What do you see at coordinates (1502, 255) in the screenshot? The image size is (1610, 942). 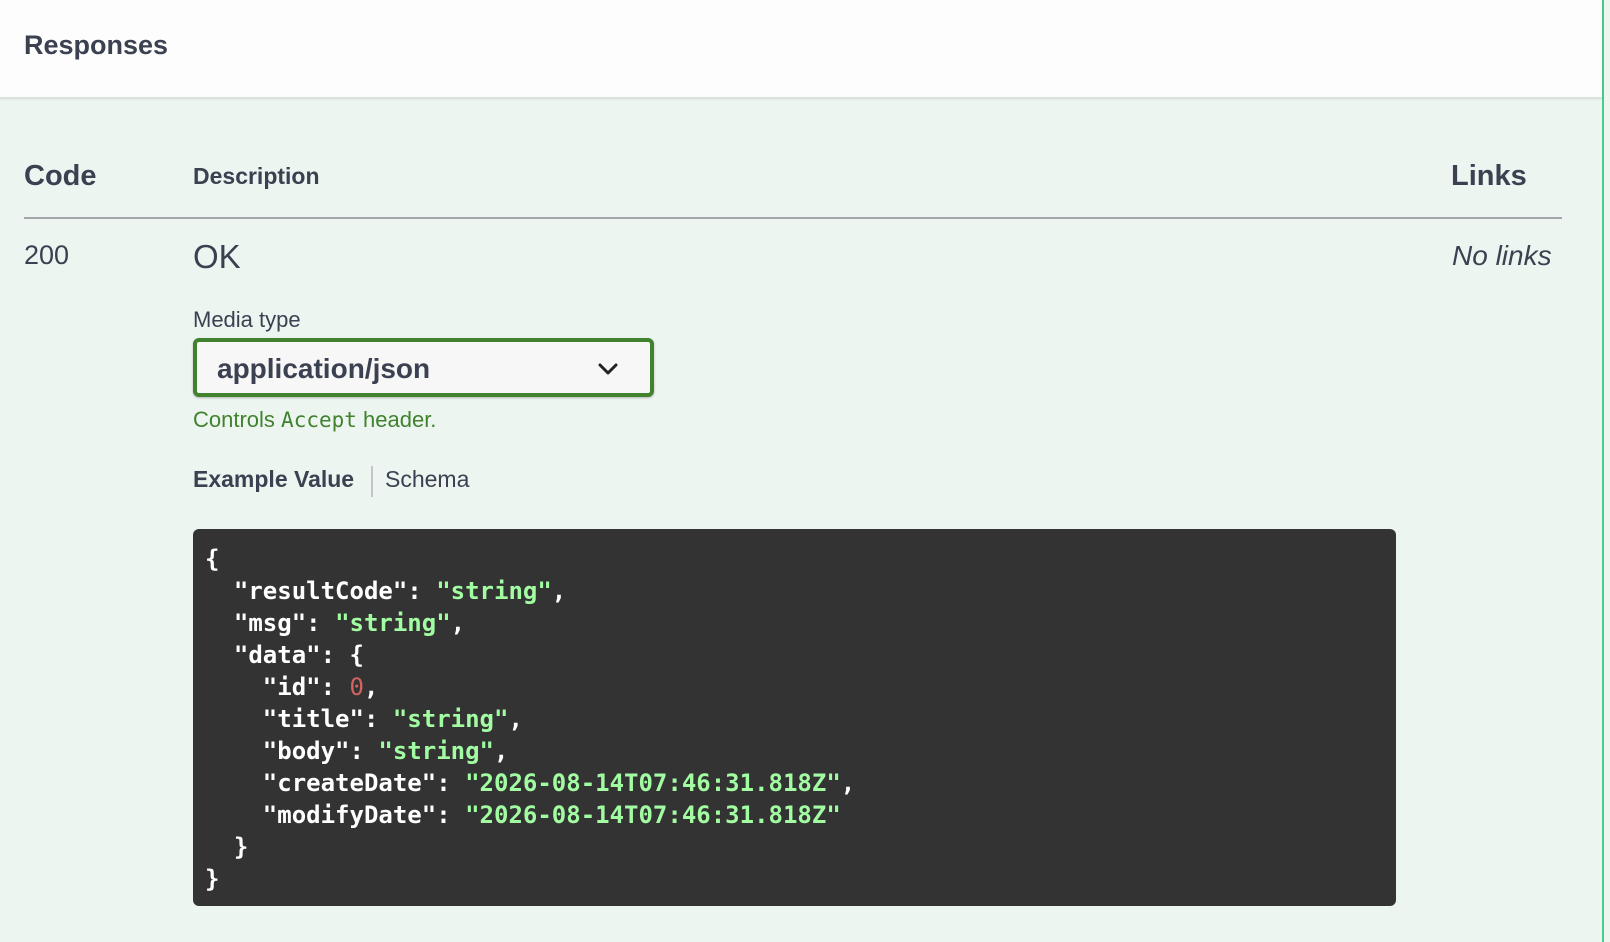 I see `response-links: No links` at bounding box center [1502, 255].